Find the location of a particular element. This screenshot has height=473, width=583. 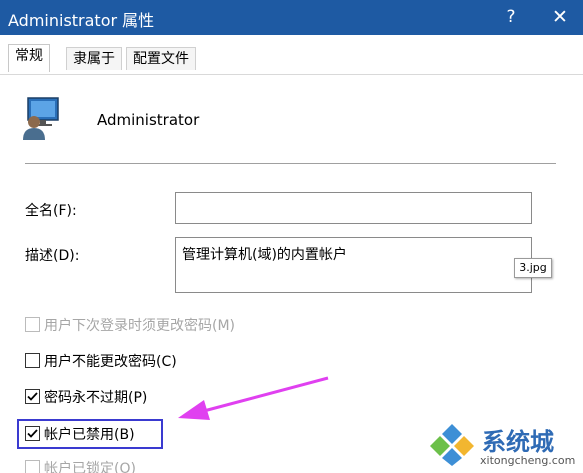

checkmark-icon is located at coordinates (32, 396).